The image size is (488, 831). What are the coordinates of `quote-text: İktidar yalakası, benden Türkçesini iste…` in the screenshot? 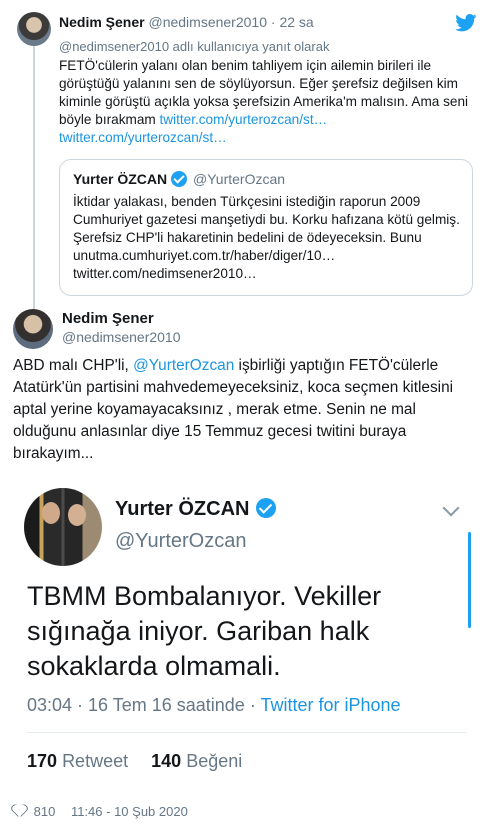 It's located at (266, 237).